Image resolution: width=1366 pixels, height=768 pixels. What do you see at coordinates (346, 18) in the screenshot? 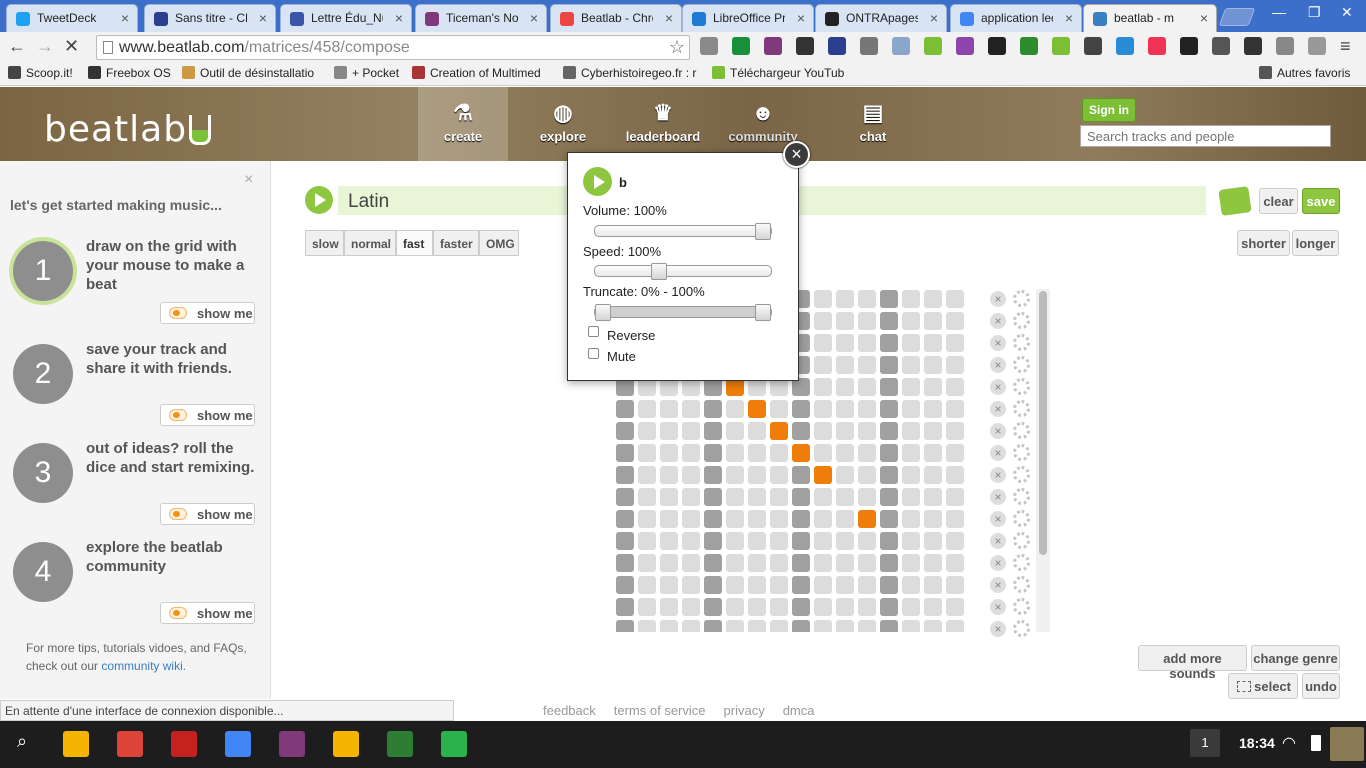
I see `browser-tab: Lettre Édu_Nu ×` at bounding box center [346, 18].